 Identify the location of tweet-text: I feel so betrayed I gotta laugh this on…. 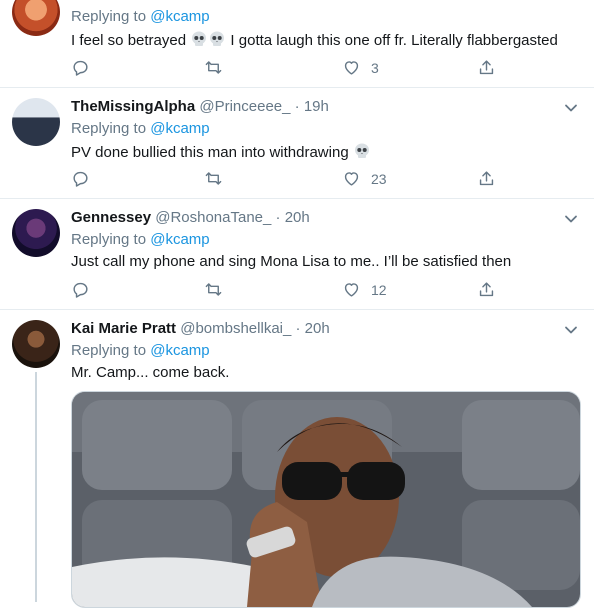
(314, 39).